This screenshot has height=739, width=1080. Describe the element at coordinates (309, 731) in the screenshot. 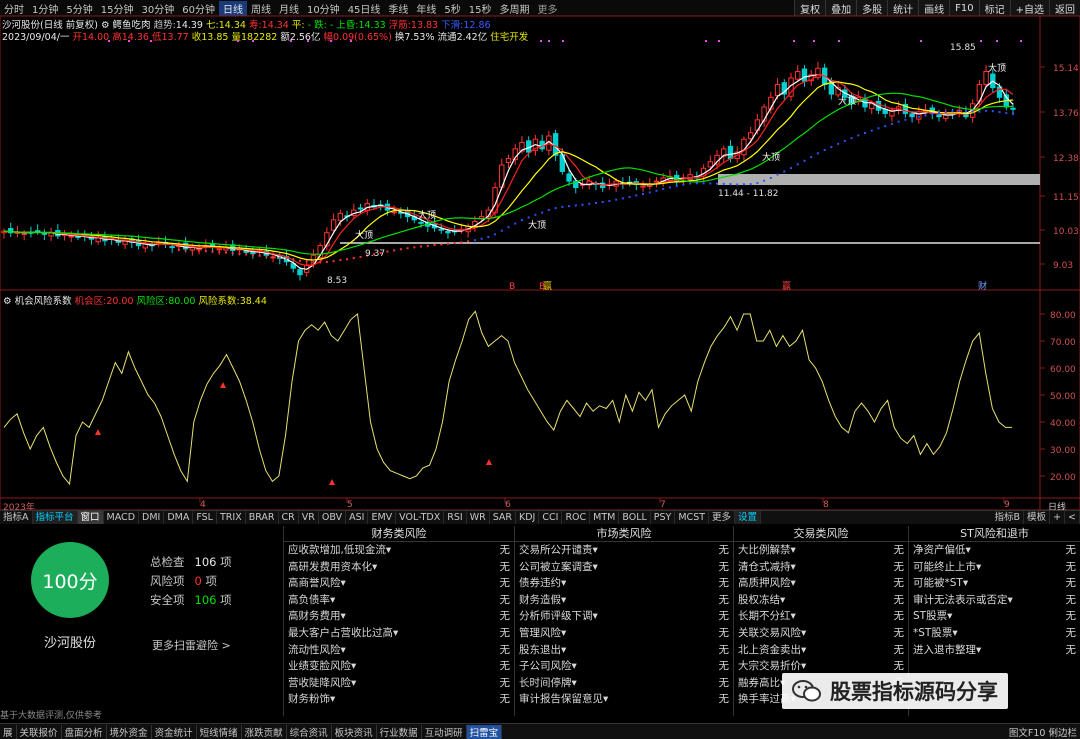

I see `bottom-tab-7: 综合资讯` at that location.